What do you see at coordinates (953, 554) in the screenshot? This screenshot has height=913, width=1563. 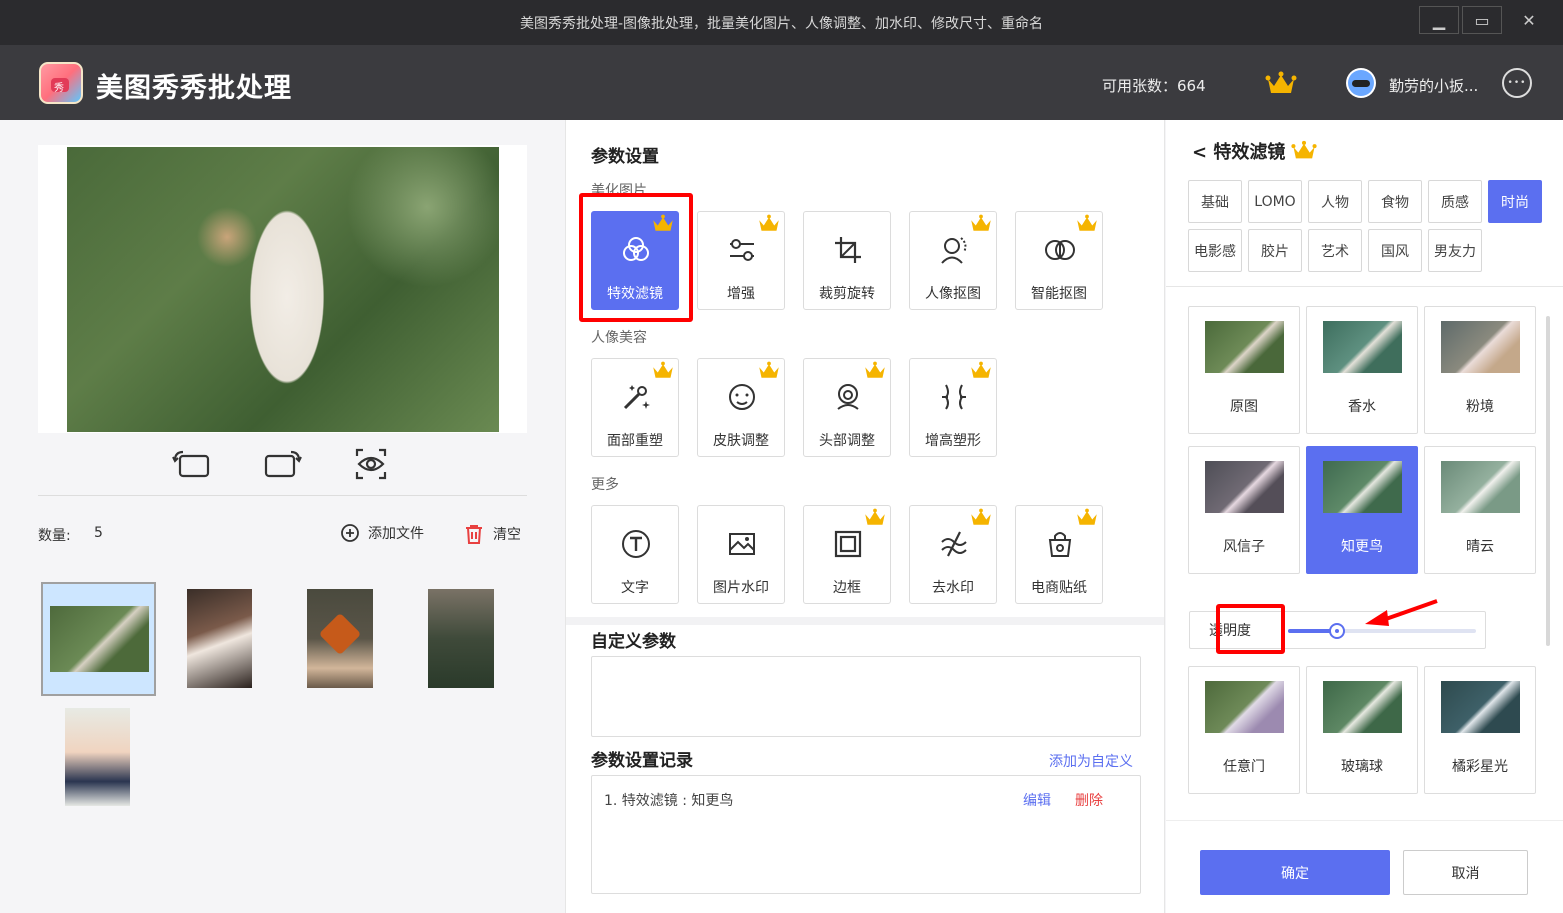 I see `tool-remove-watermark: 去水印` at bounding box center [953, 554].